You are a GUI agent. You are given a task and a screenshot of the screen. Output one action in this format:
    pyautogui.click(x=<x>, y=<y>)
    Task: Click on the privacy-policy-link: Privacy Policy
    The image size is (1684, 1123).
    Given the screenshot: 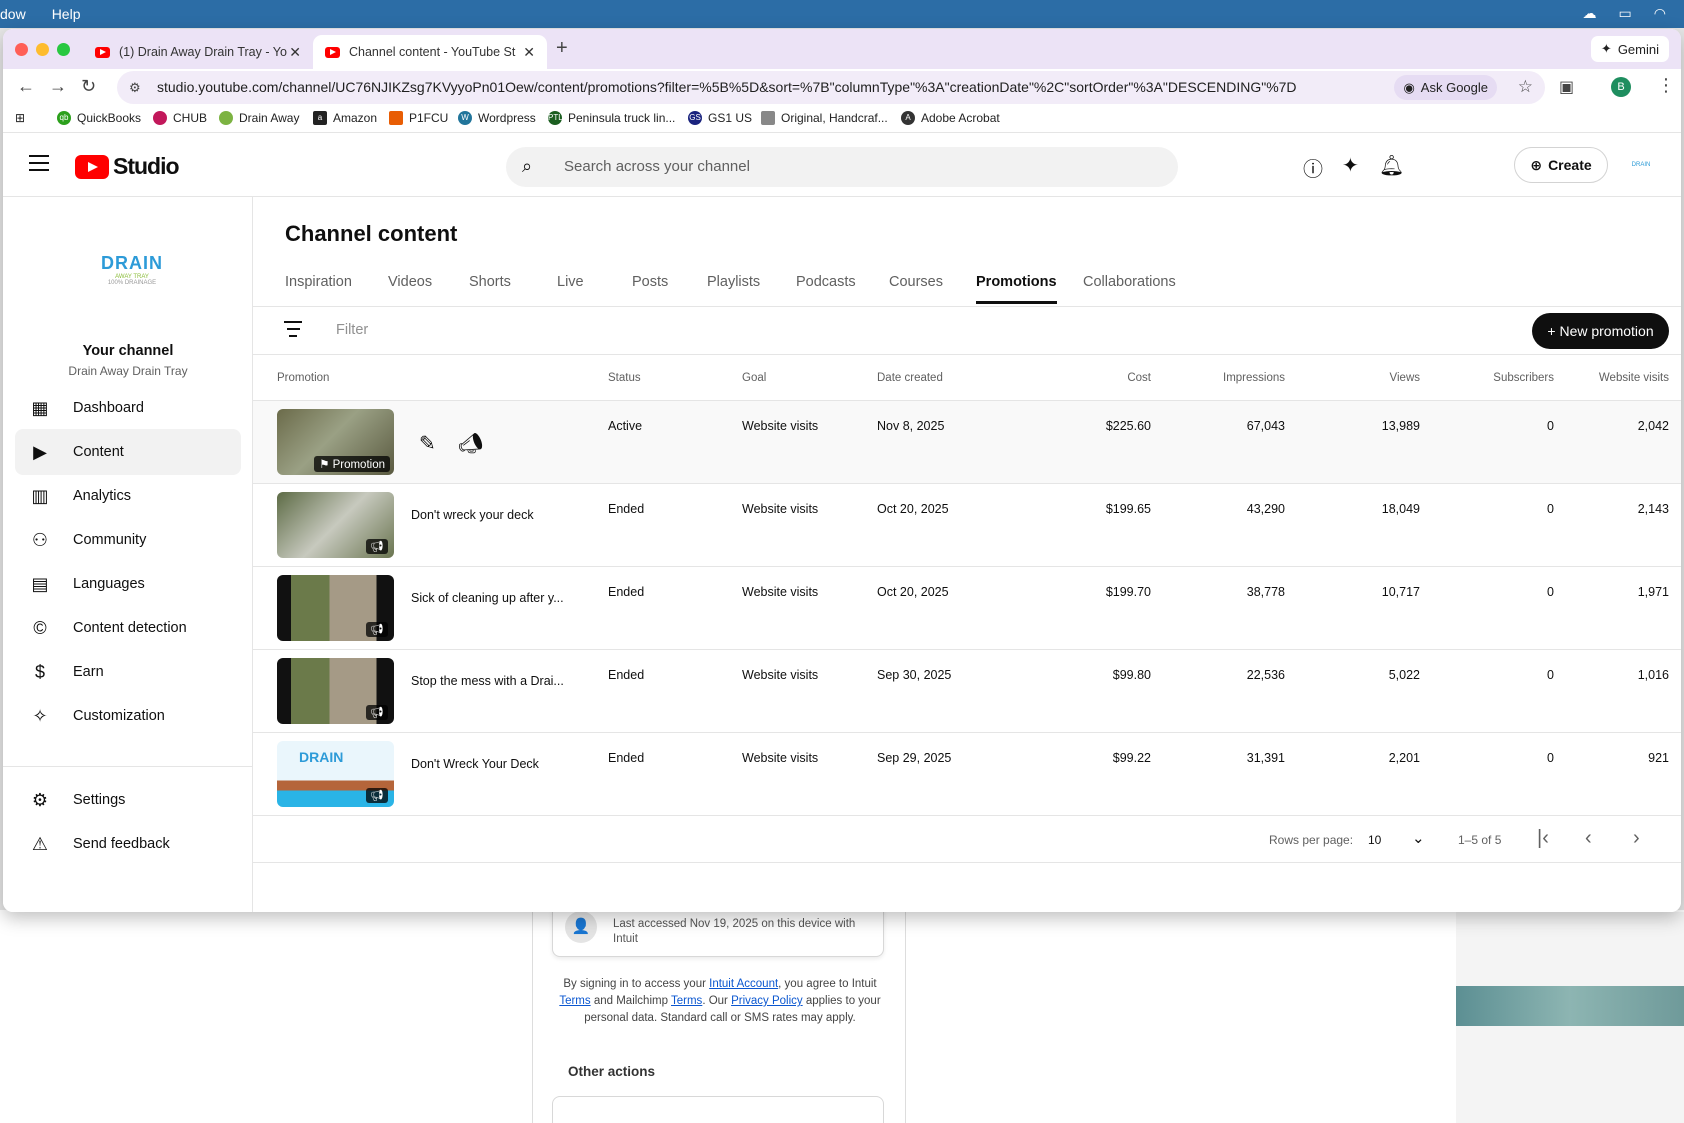 What is the action you would take?
    pyautogui.click(x=767, y=1001)
    